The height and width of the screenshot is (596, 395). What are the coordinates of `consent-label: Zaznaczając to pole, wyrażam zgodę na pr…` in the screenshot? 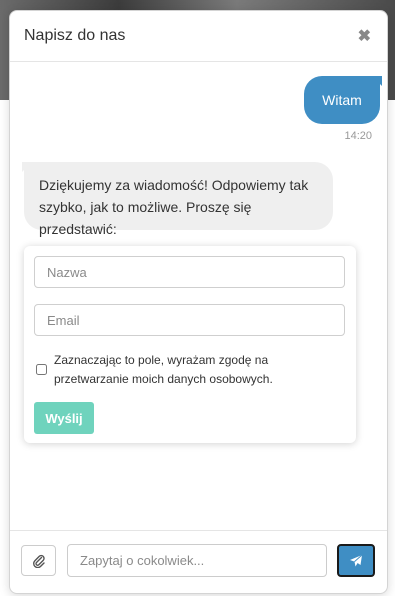 It's located at (163, 369).